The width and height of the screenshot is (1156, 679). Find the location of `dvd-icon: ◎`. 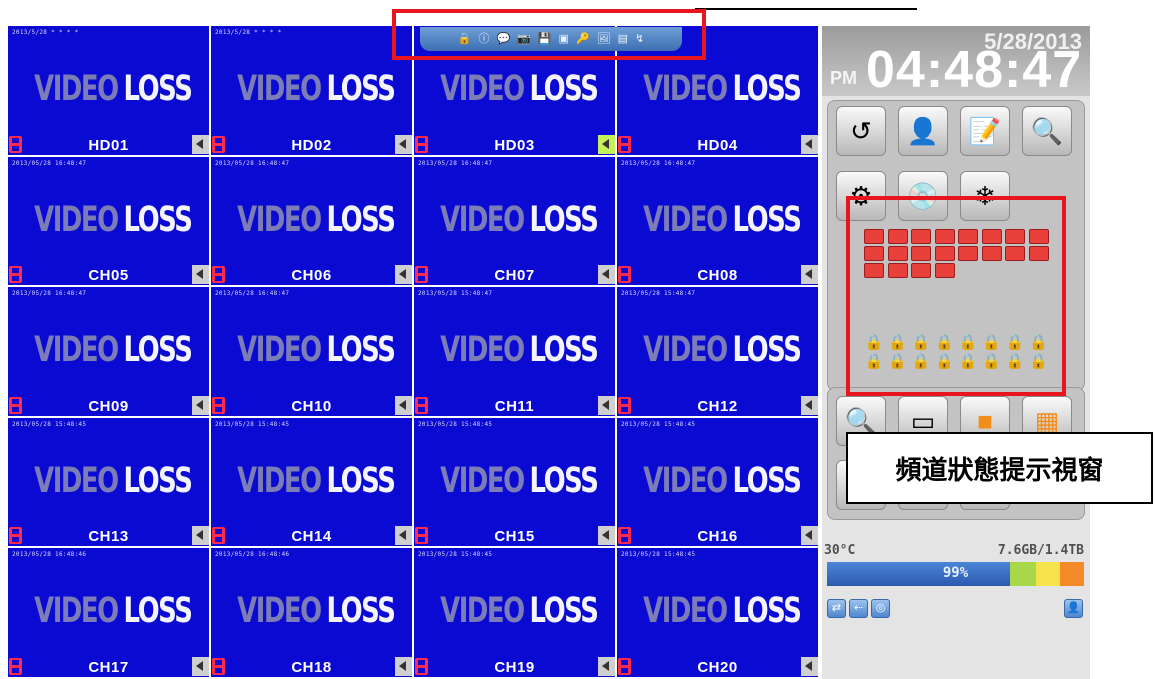

dvd-icon: ◎ is located at coordinates (880, 608).